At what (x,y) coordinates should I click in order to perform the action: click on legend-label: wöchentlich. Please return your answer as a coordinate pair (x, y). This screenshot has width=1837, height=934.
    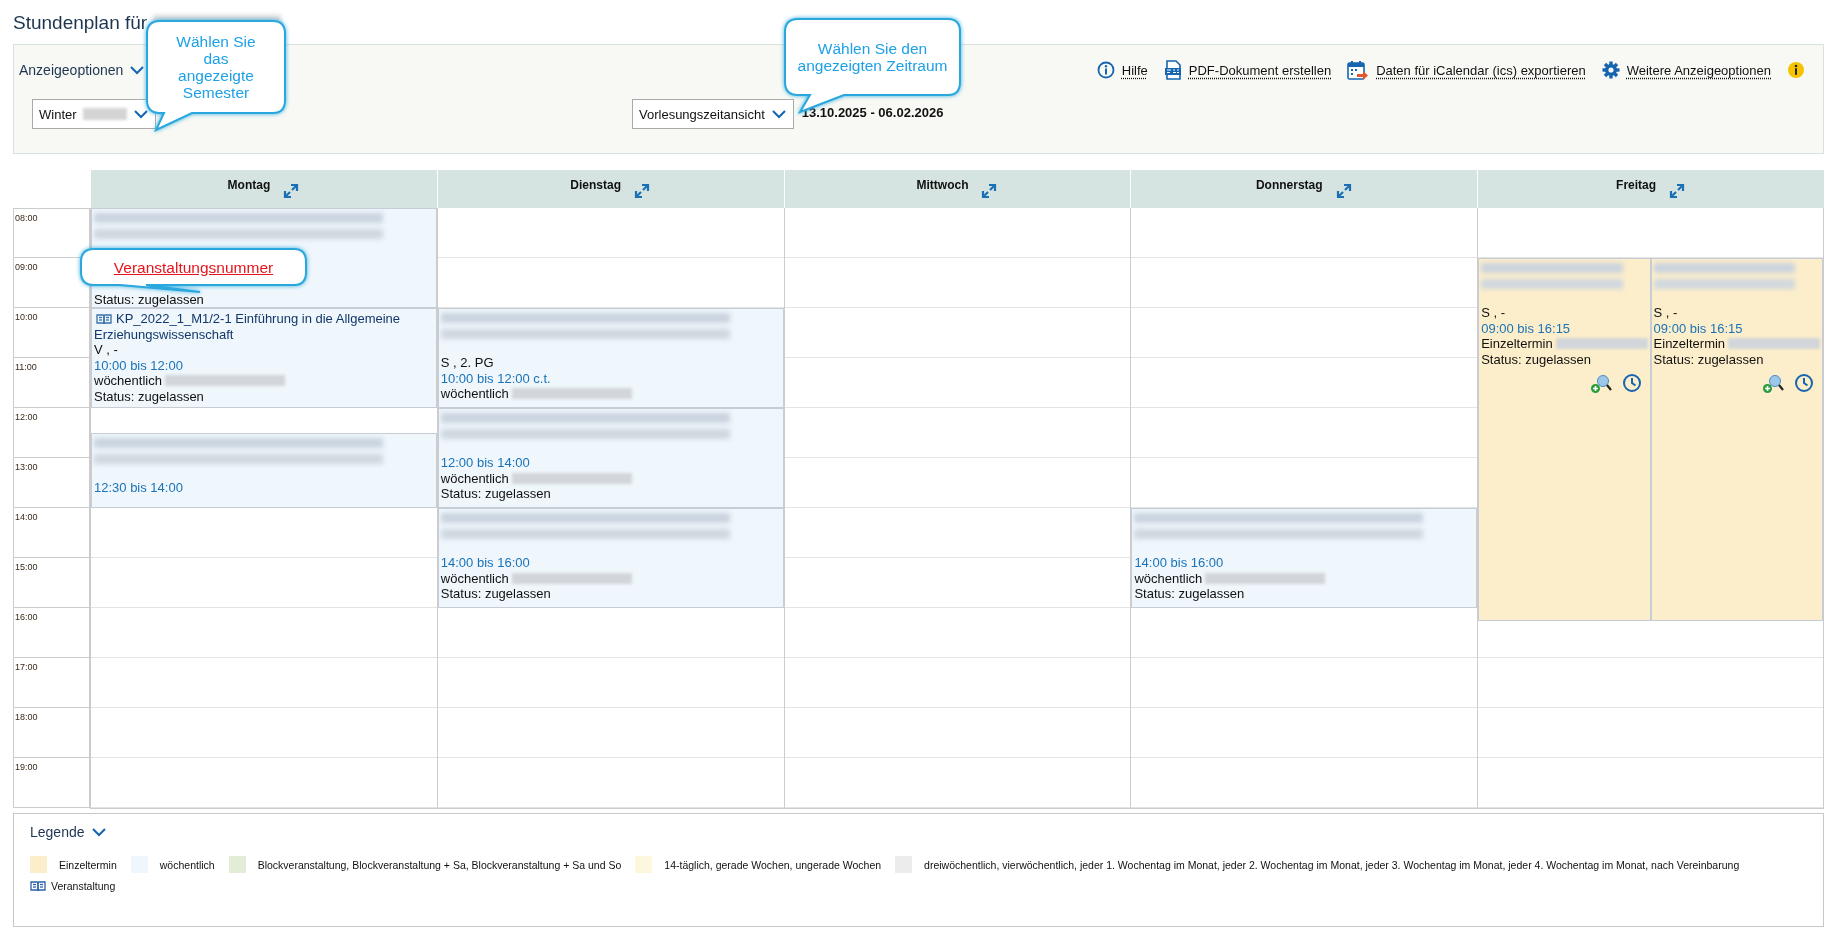
    Looking at the image, I should click on (187, 864).